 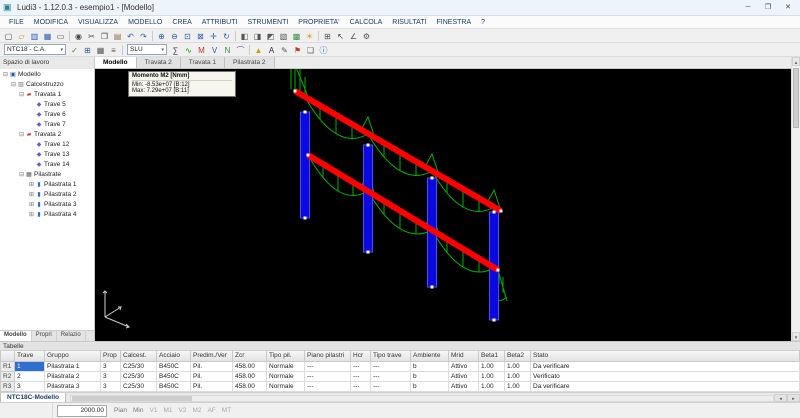 What do you see at coordinates (74, 50) in the screenshot?
I see `check-model-icon: ✓` at bounding box center [74, 50].